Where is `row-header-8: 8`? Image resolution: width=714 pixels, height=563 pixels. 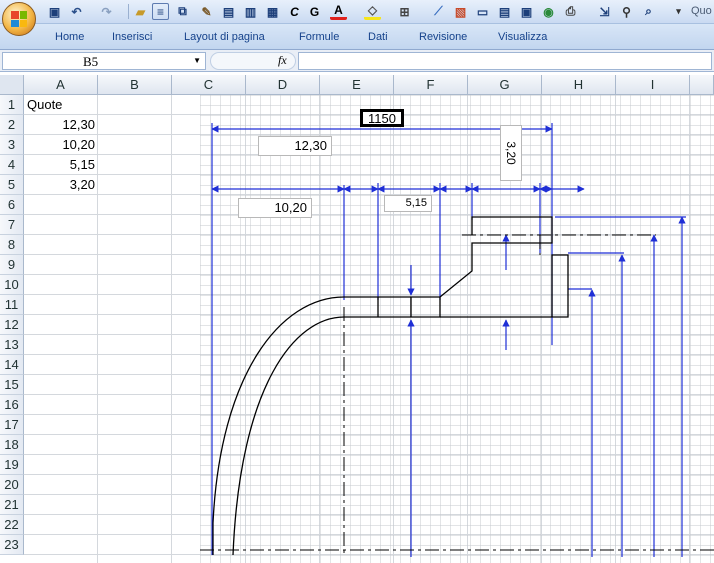
row-header-8: 8 is located at coordinates (12, 245).